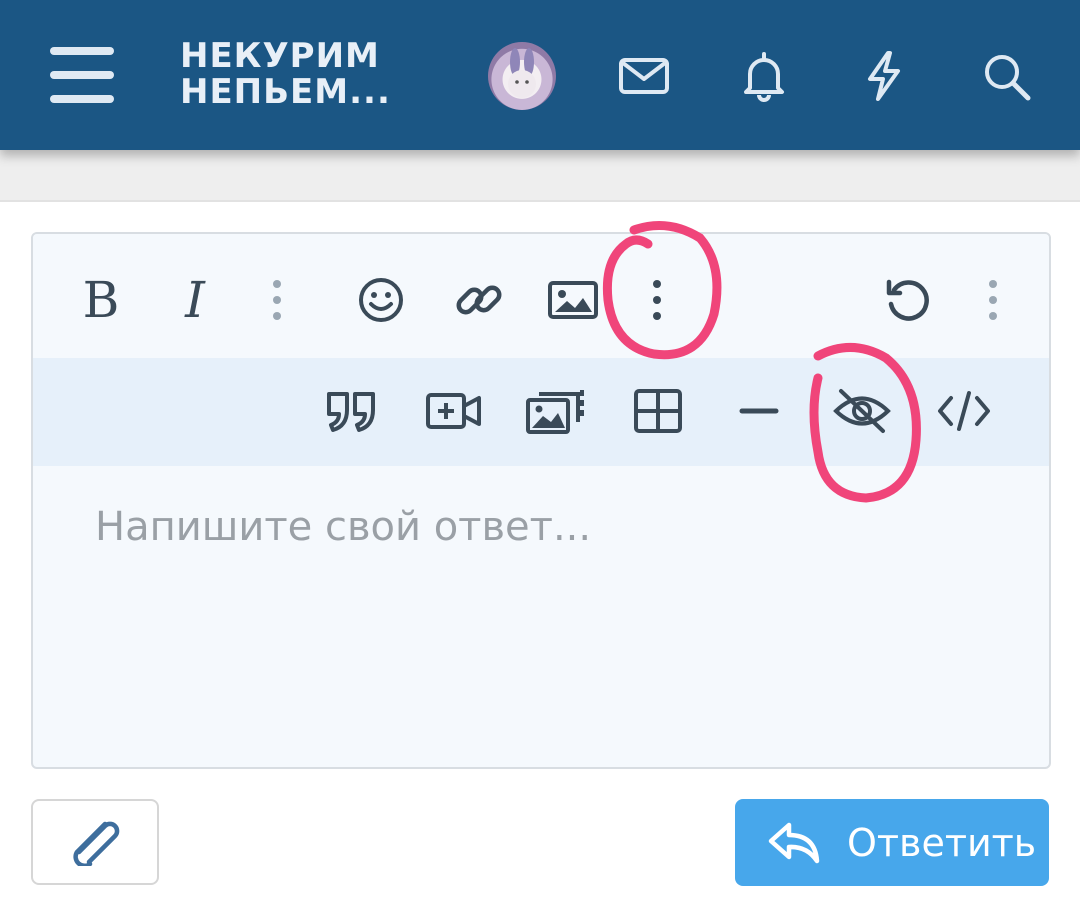 The image size is (1080, 917). Describe the element at coordinates (942, 843) in the screenshot. I see `reply-button-label: Ответить` at that location.